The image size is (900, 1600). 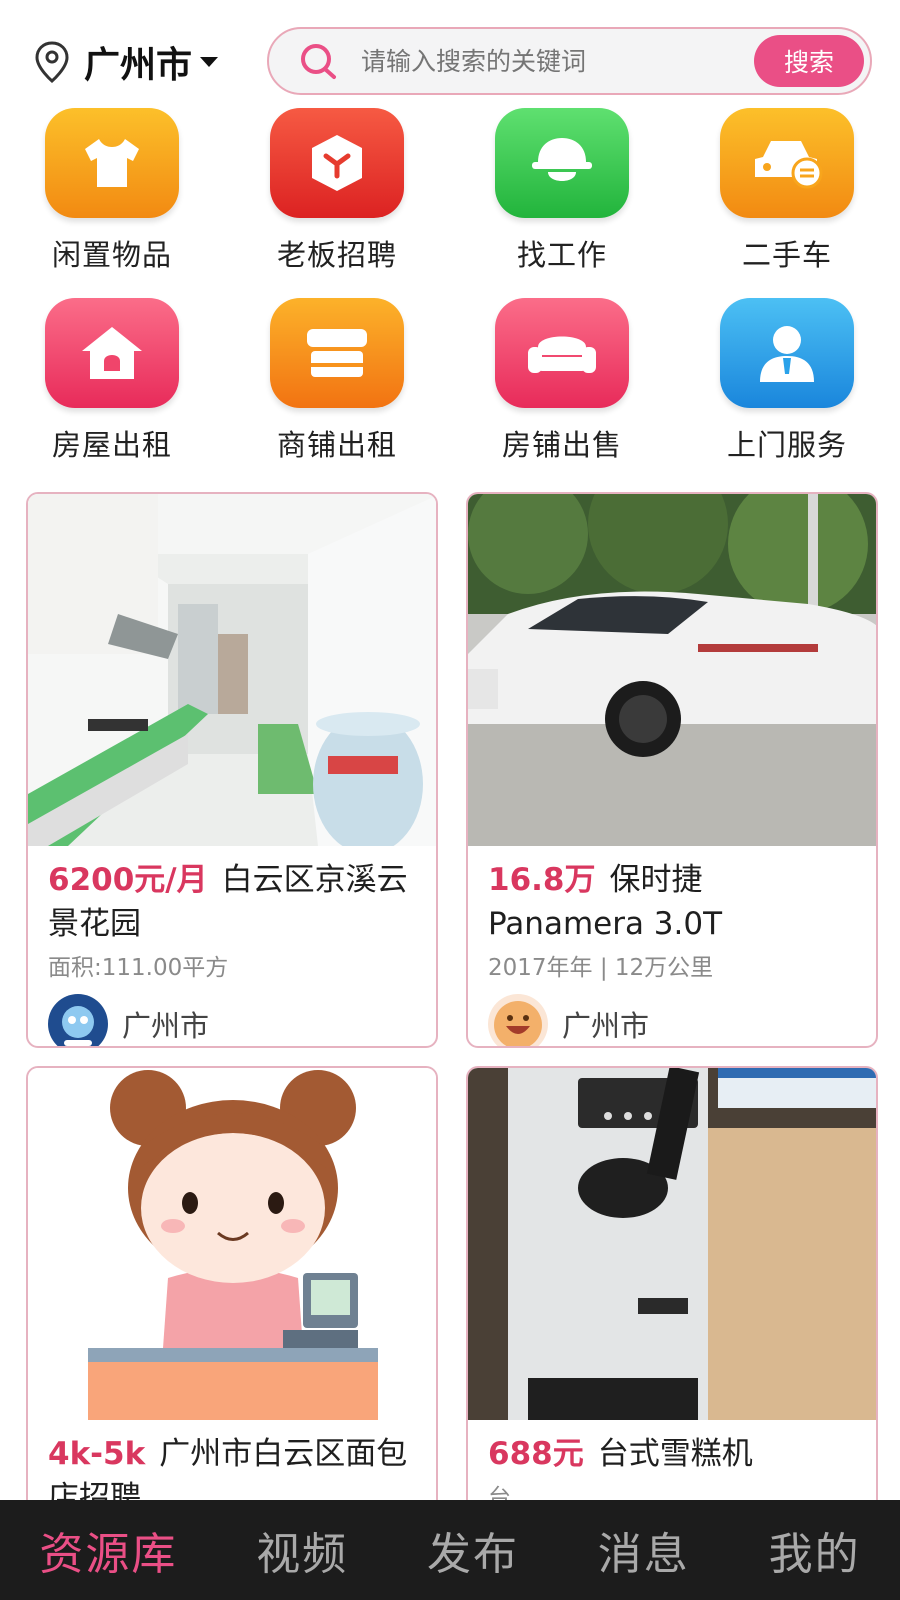 I want to click on nav-publish: 发布, so click(x=473, y=1550).